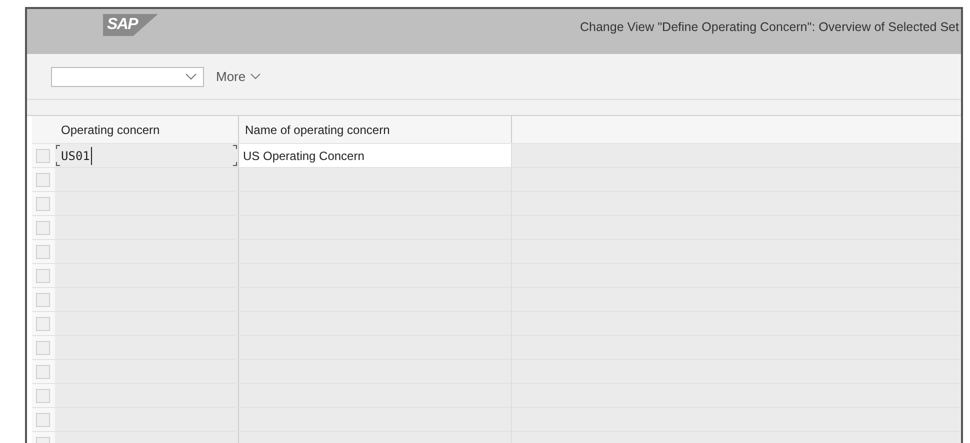  Describe the element at coordinates (375, 129) in the screenshot. I see `column-header: Name of operating concern` at that location.